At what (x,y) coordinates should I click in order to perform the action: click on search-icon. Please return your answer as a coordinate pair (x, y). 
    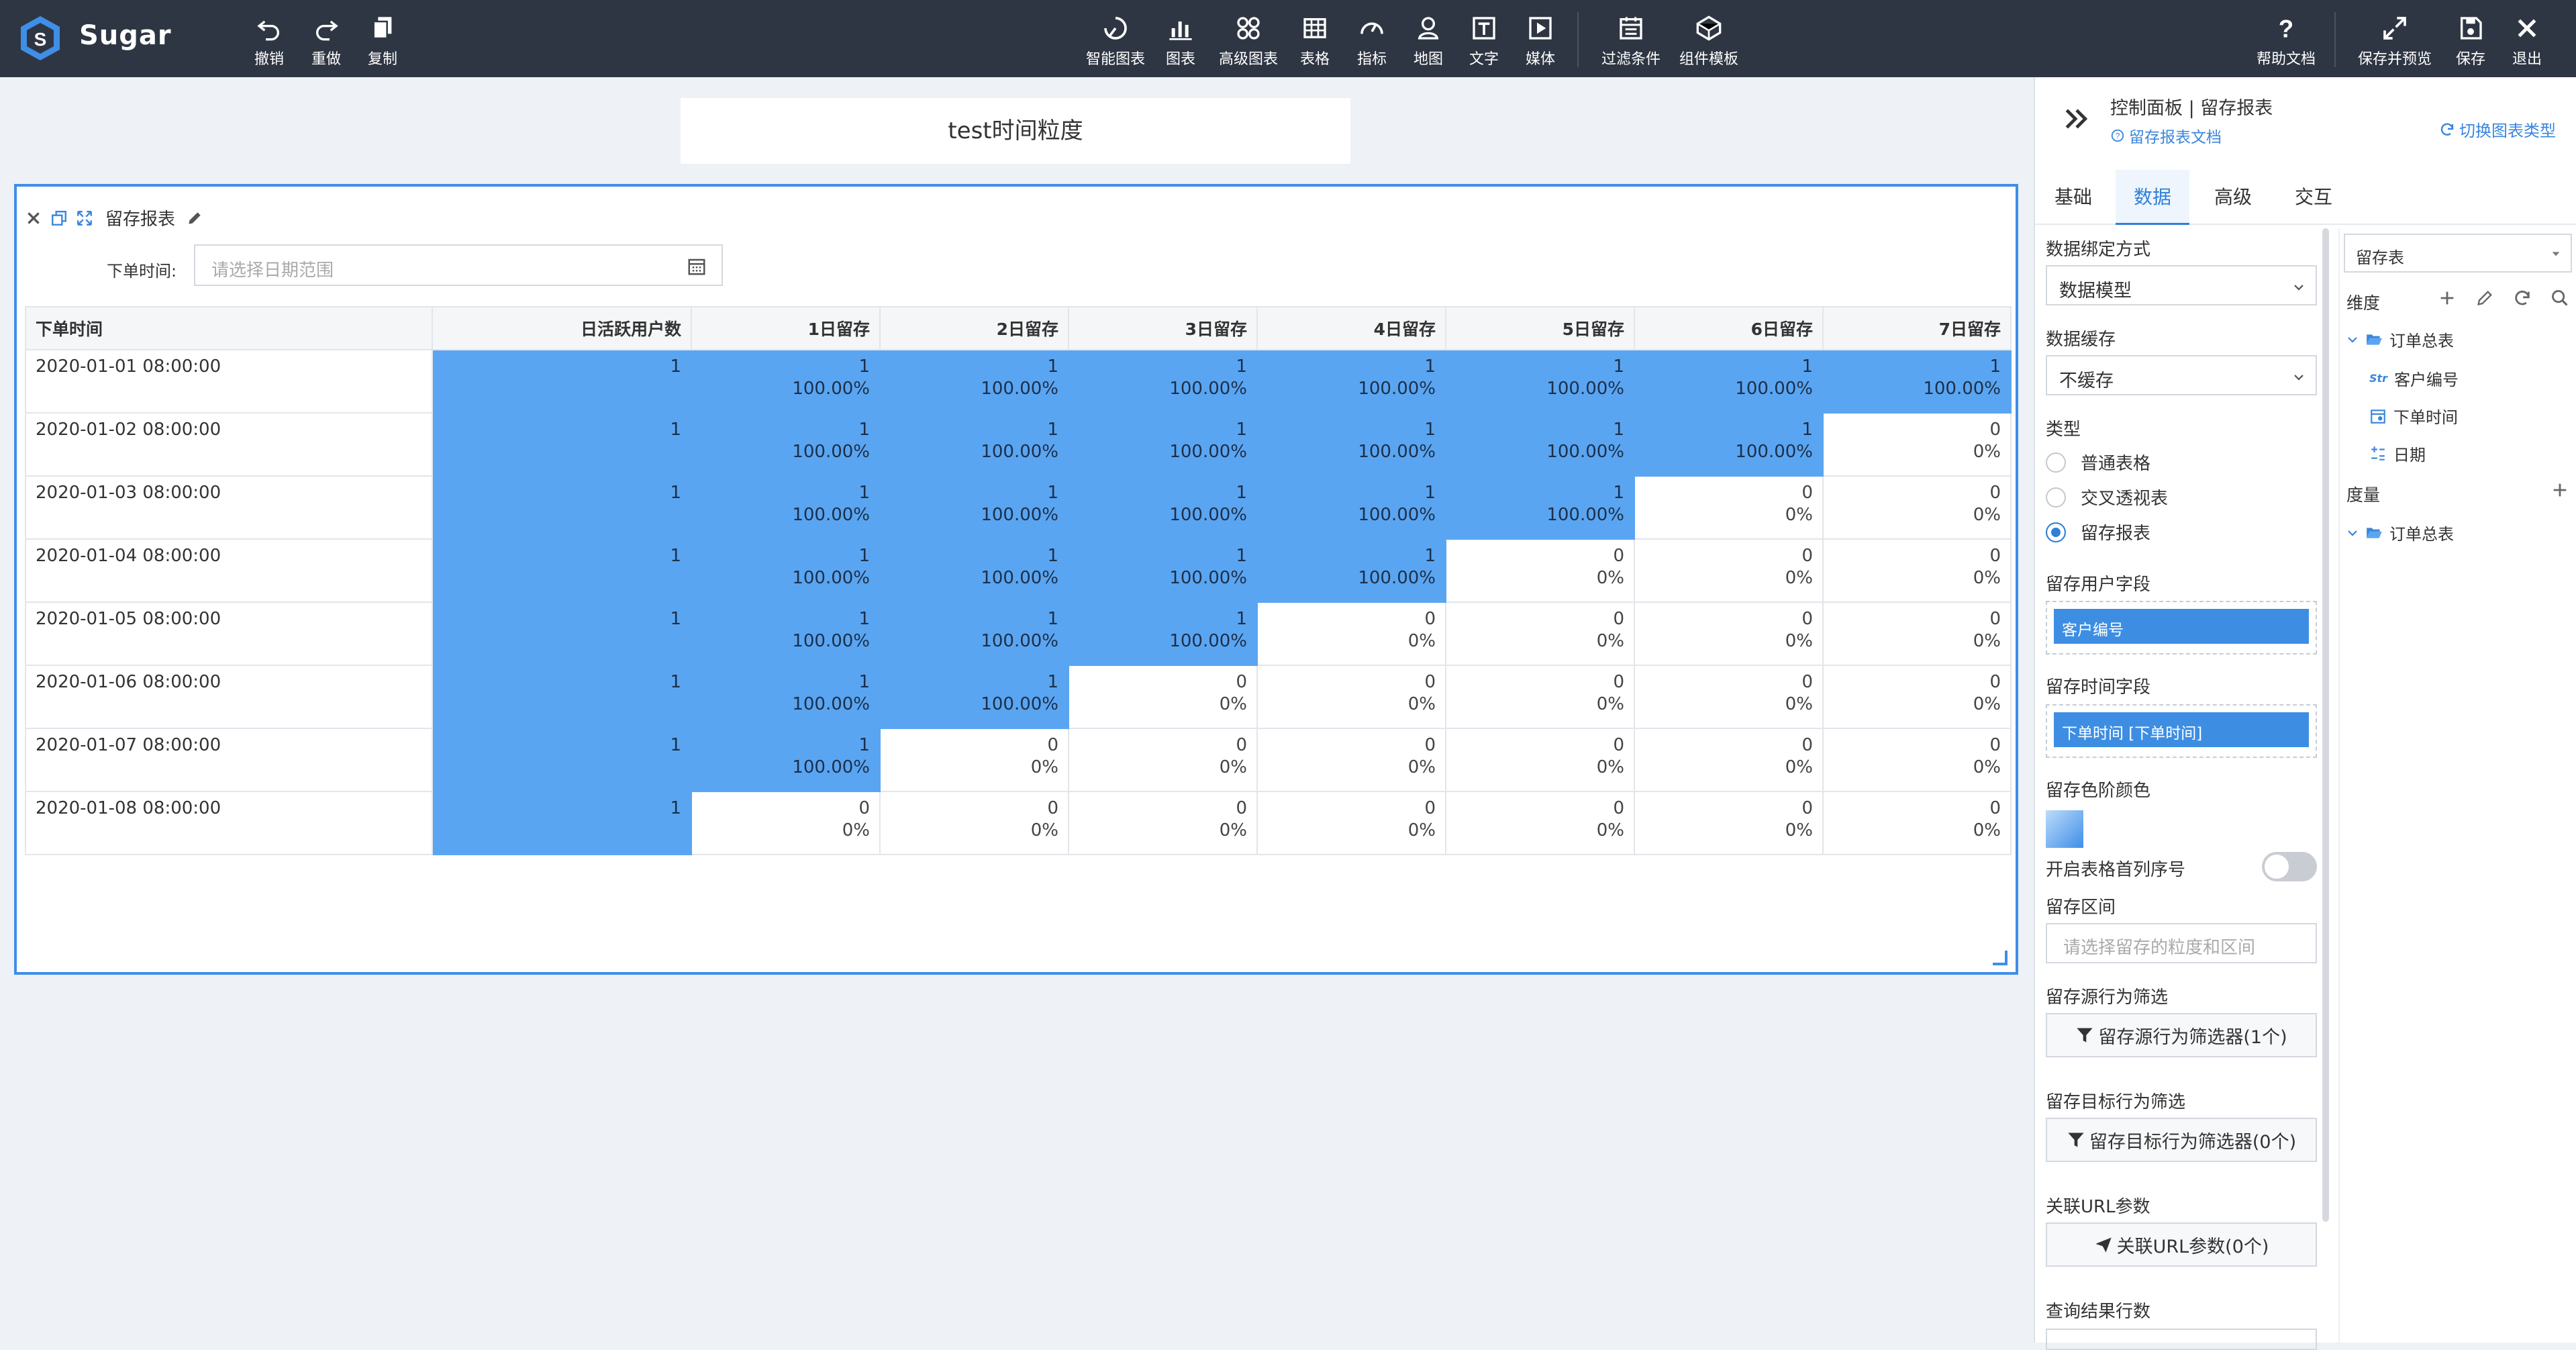
    Looking at the image, I should click on (2559, 298).